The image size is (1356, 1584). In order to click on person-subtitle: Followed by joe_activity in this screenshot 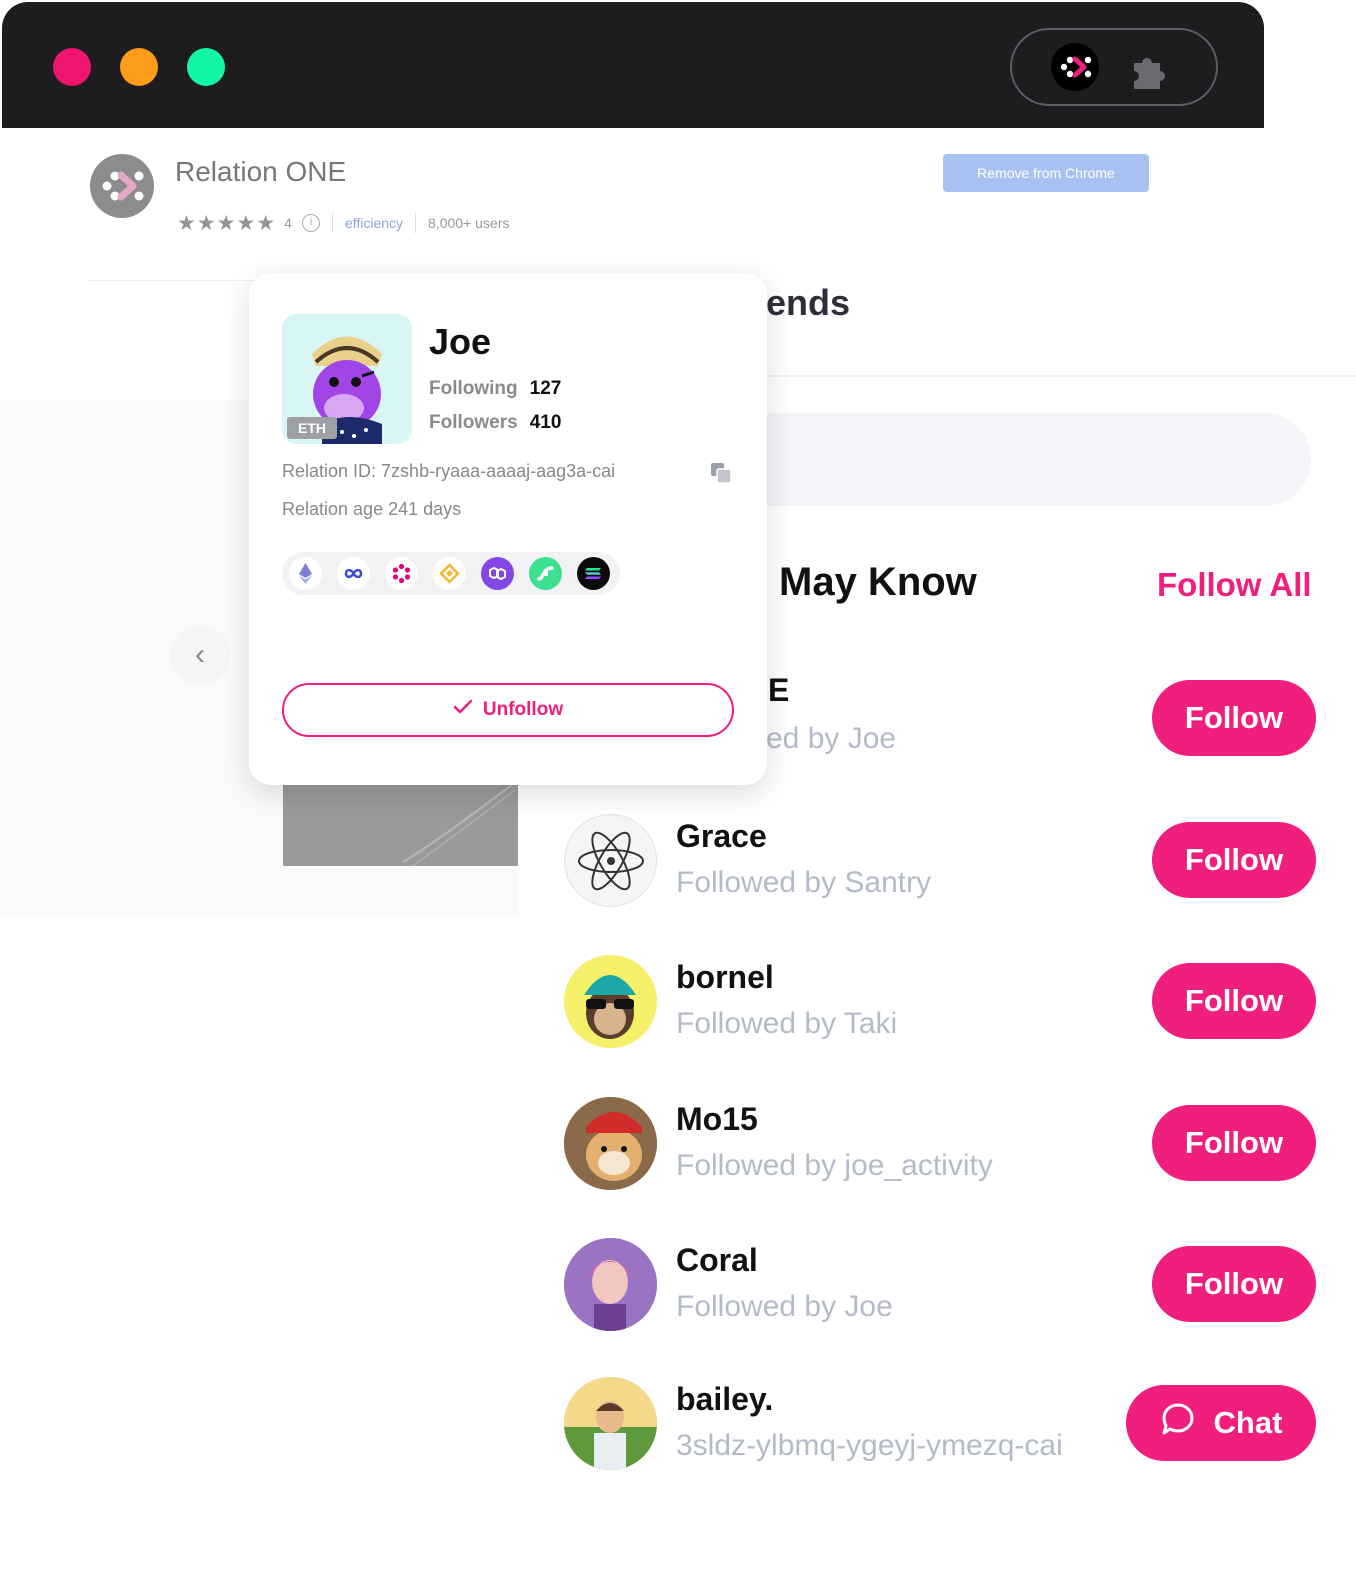, I will do `click(834, 1165)`.